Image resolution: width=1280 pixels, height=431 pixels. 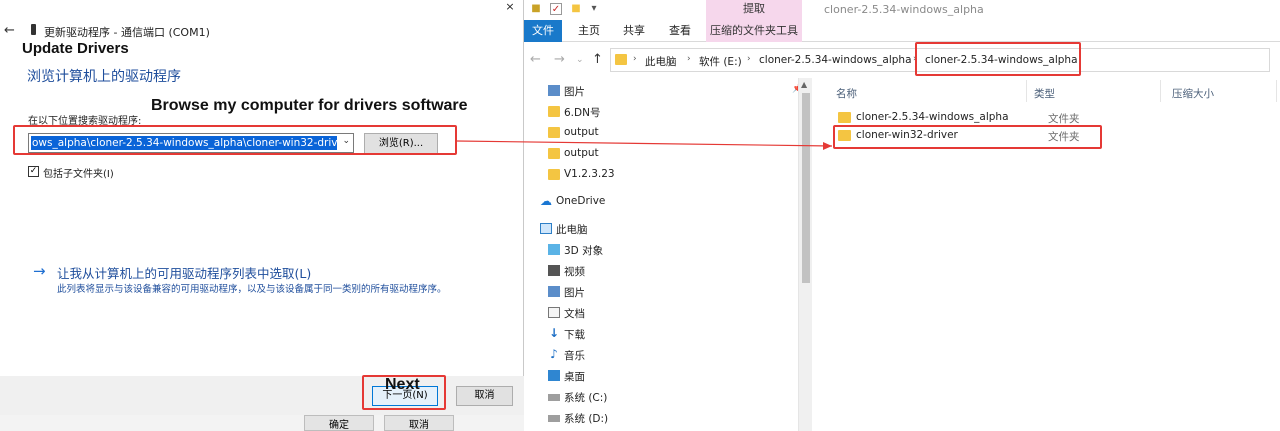 I want to click on annotation-arrow-line, so click(x=644, y=143).